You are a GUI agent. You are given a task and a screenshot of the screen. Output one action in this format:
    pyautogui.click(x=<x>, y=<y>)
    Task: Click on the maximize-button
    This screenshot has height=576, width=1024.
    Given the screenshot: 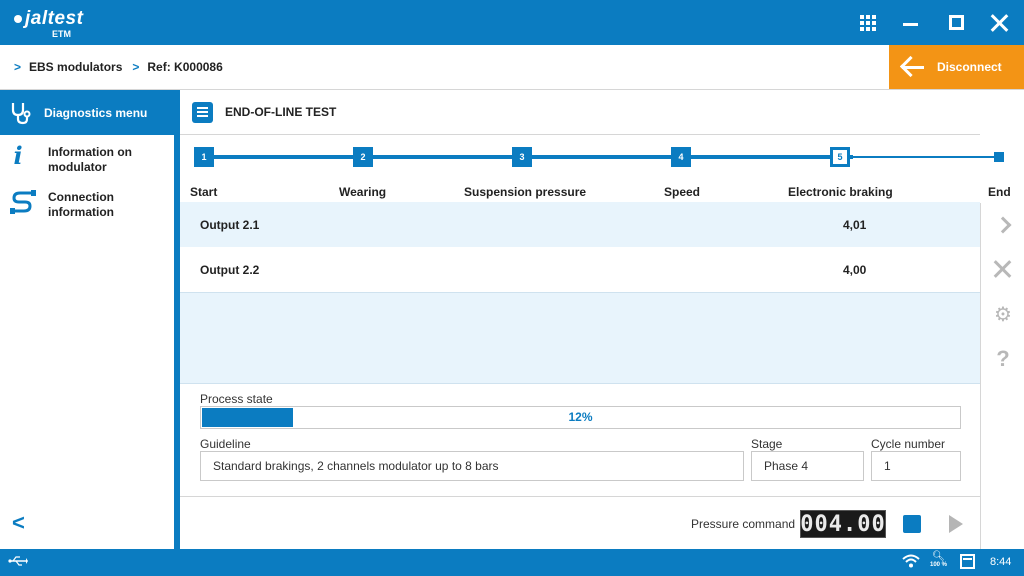 What is the action you would take?
    pyautogui.click(x=956, y=22)
    